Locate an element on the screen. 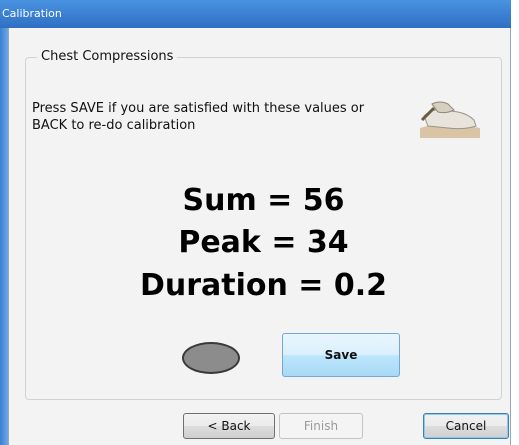  status-led-icon is located at coordinates (211, 358).